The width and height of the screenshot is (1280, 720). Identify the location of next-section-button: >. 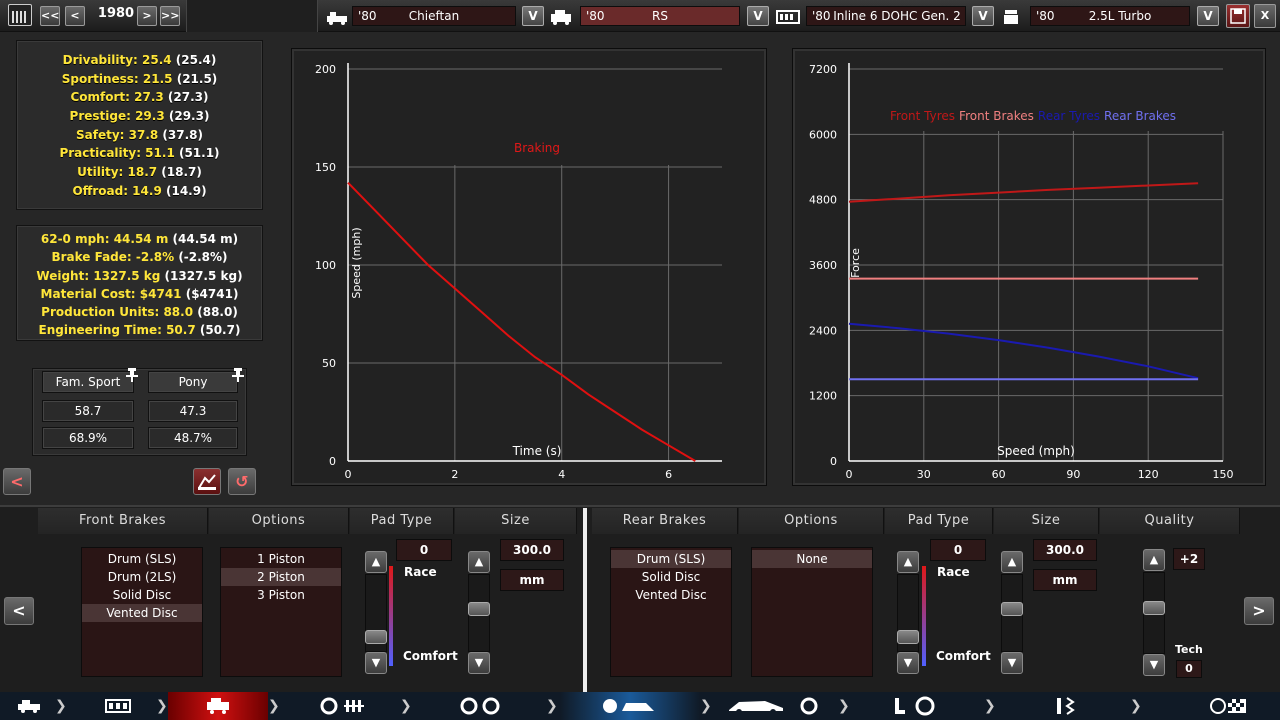
(1259, 611).